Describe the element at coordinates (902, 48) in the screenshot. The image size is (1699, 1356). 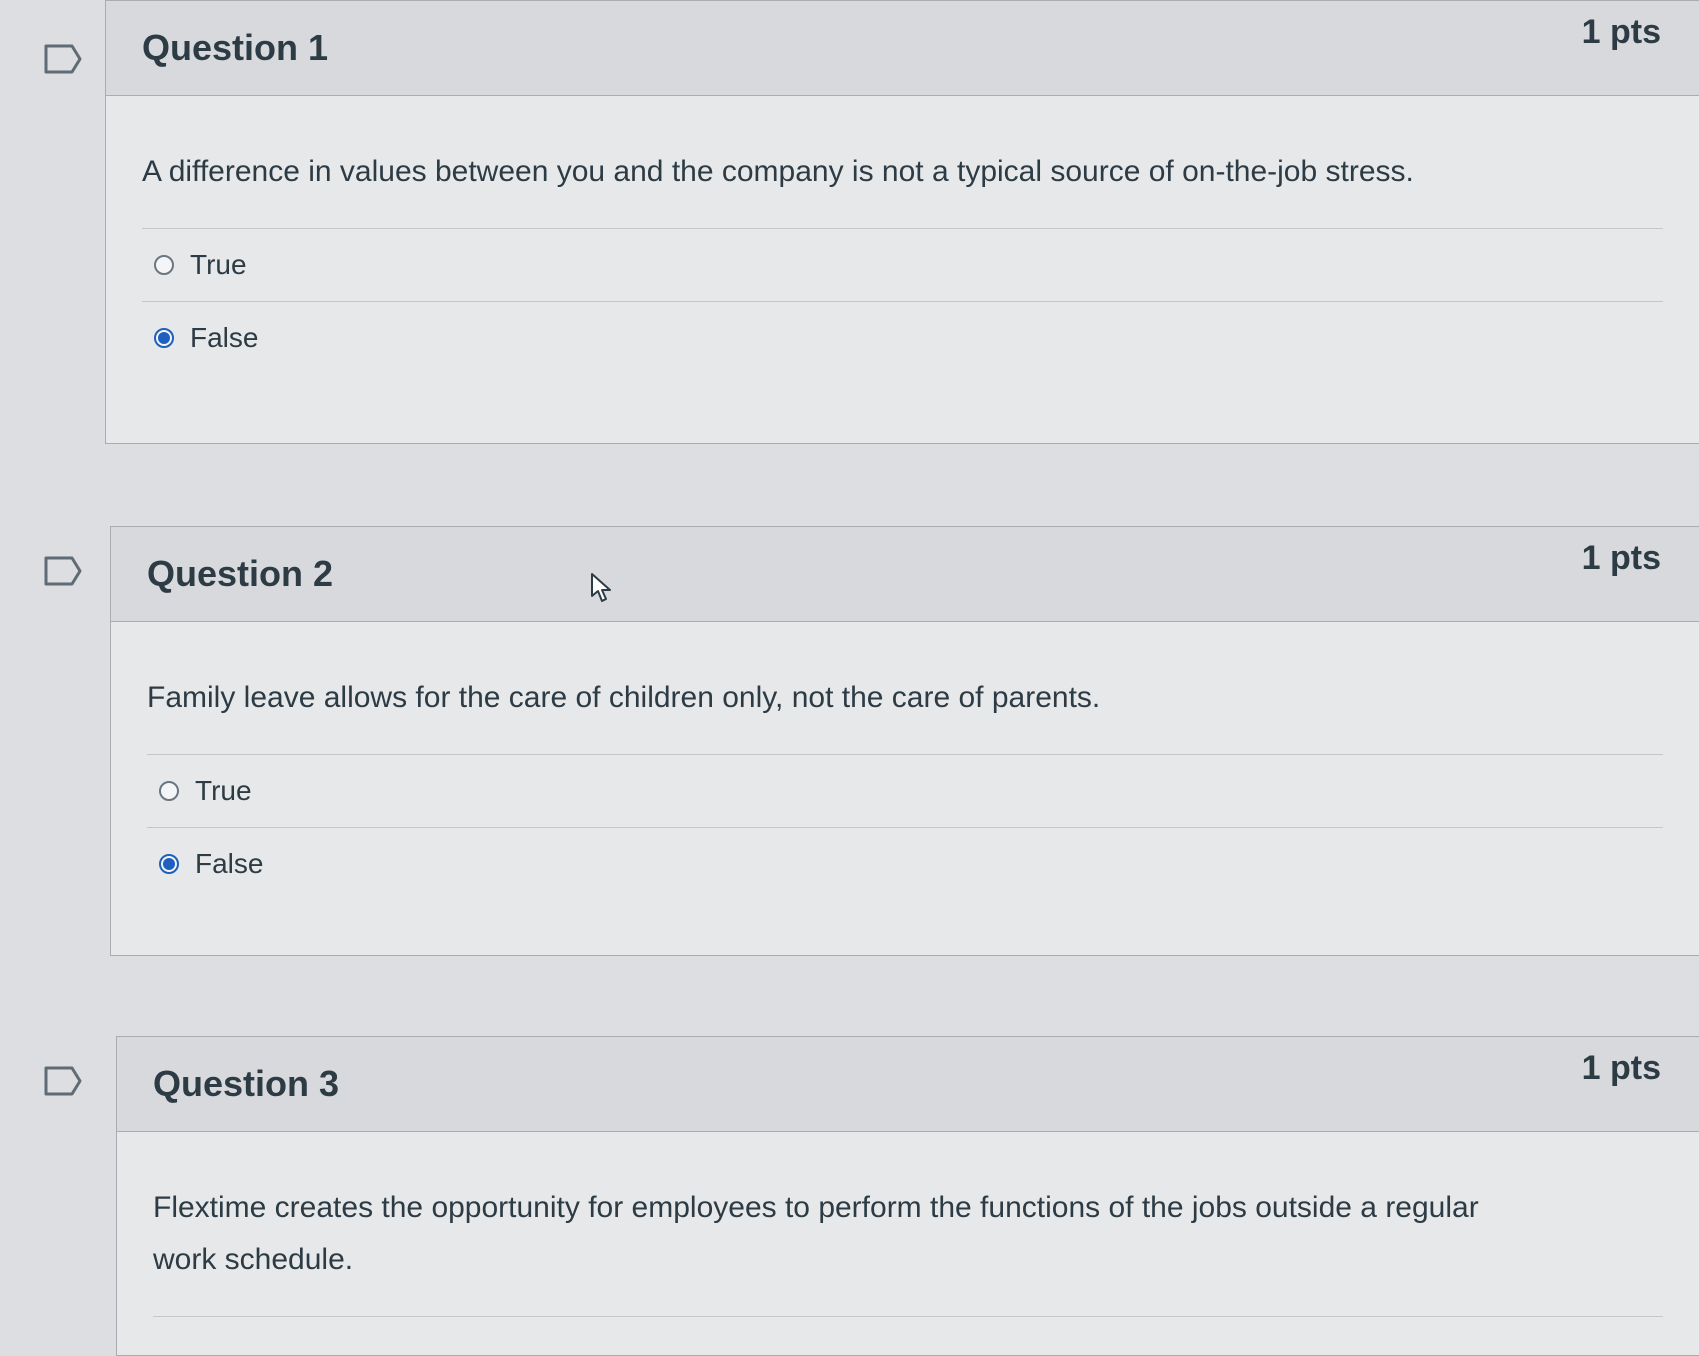
I see `question-1-header: Question 1 1 pts` at that location.